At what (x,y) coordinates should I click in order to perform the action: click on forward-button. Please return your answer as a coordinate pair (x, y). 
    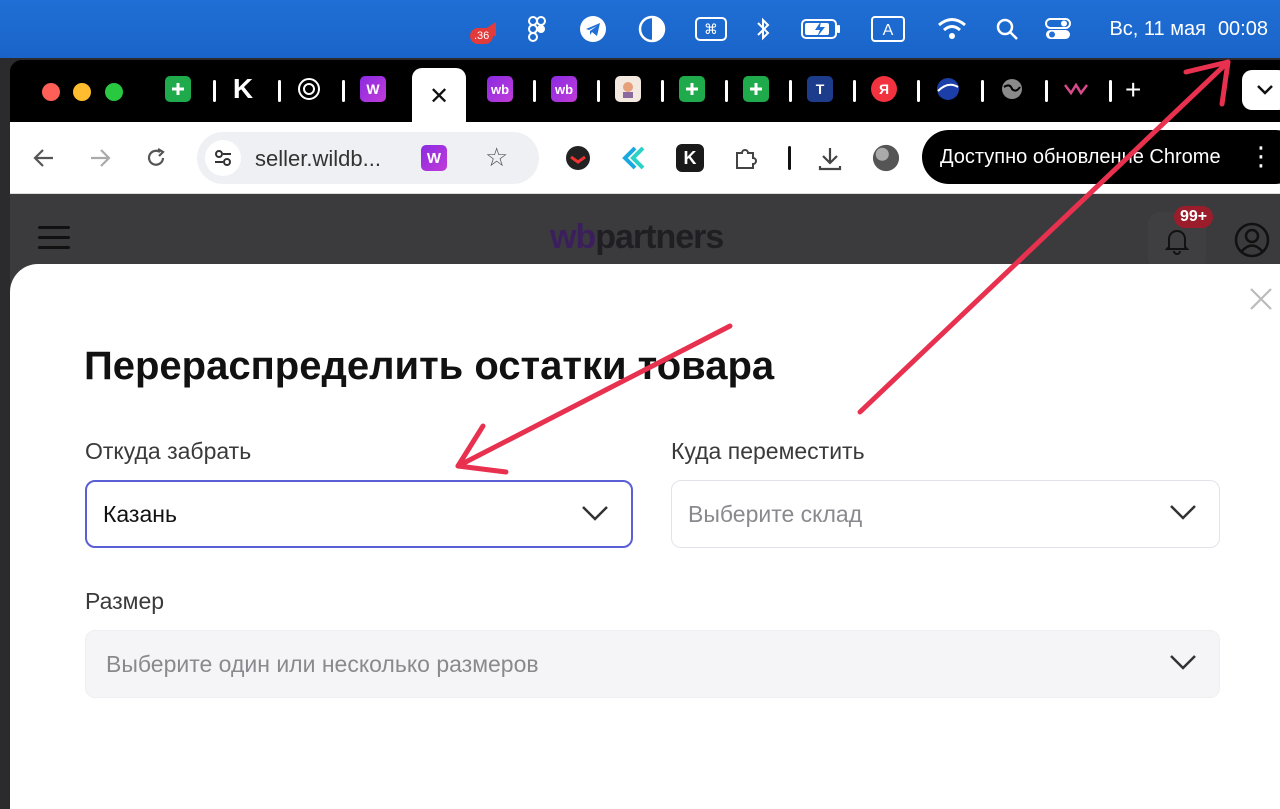
    Looking at the image, I should click on (100, 158).